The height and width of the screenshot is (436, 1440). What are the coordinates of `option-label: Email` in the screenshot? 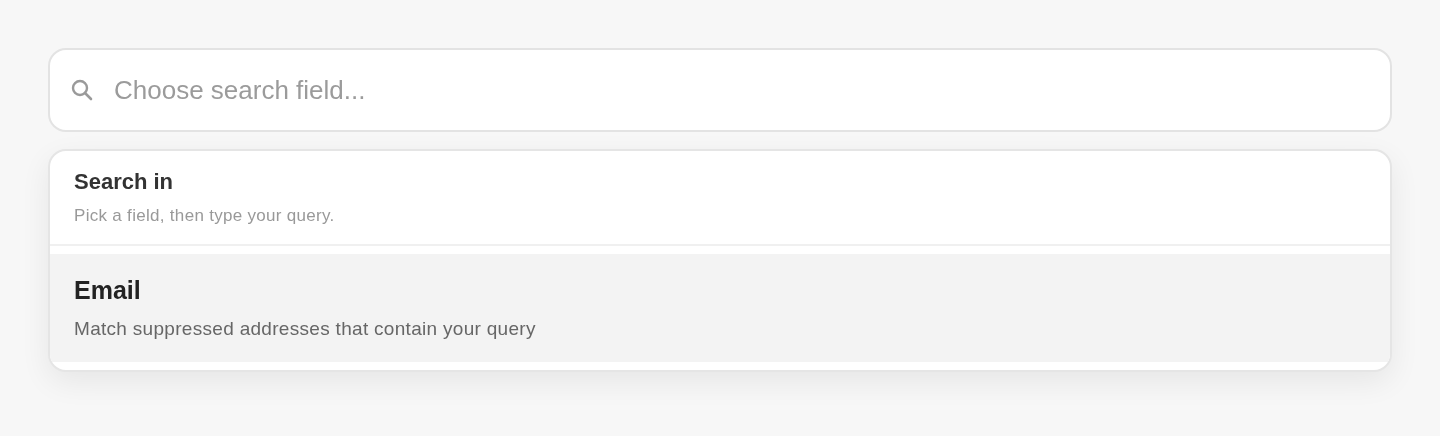 It's located at (108, 290).